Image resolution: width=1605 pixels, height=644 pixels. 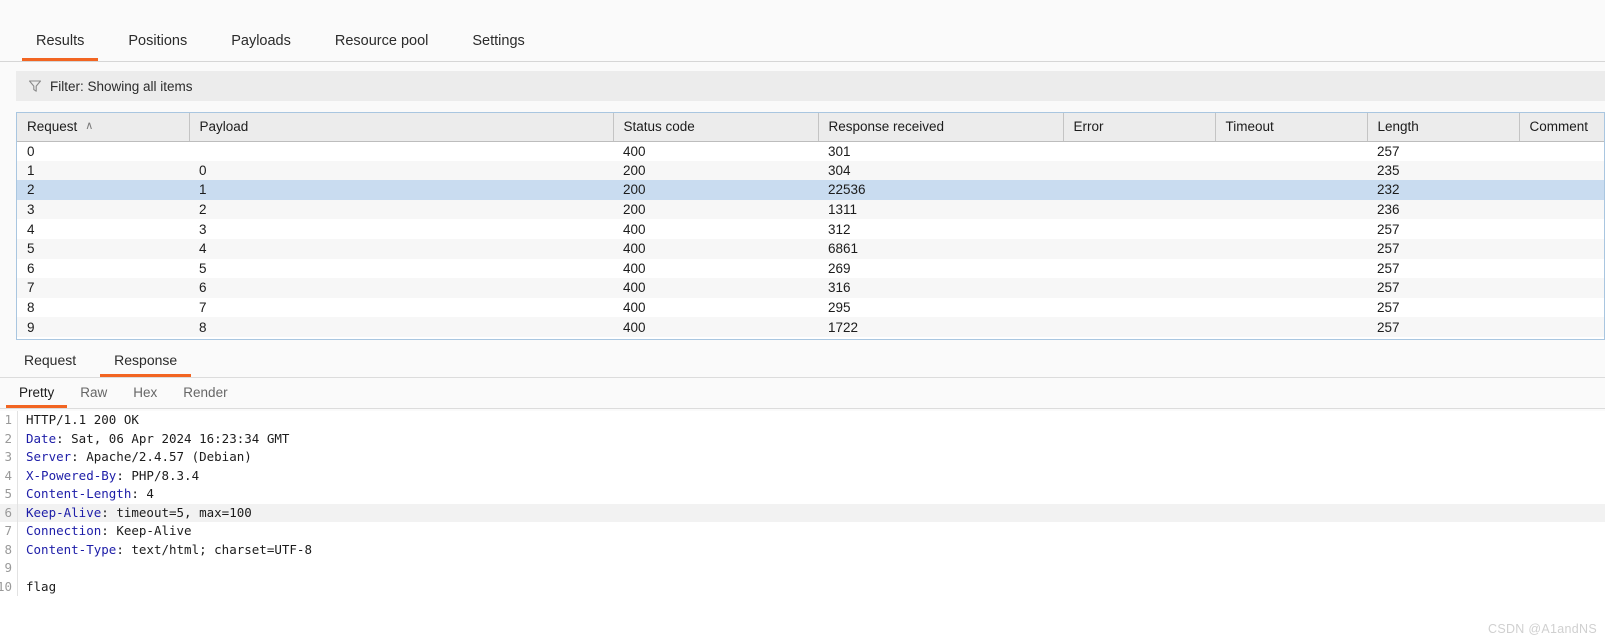 I want to click on column-header-label: Length, so click(x=1398, y=127).